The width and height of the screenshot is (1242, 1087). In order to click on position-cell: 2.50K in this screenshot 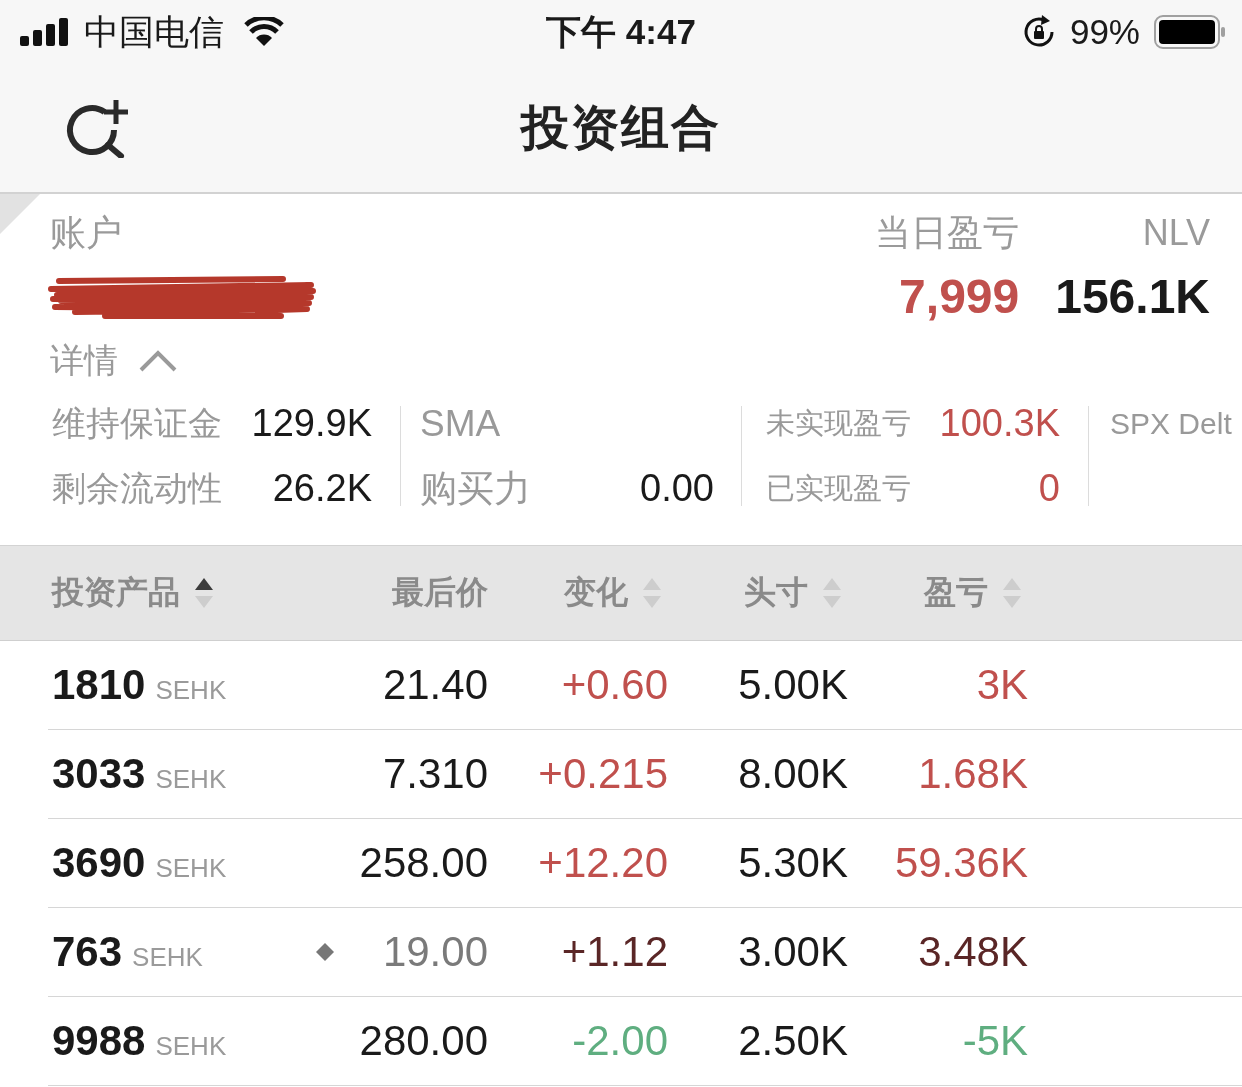, I will do `click(793, 1041)`.